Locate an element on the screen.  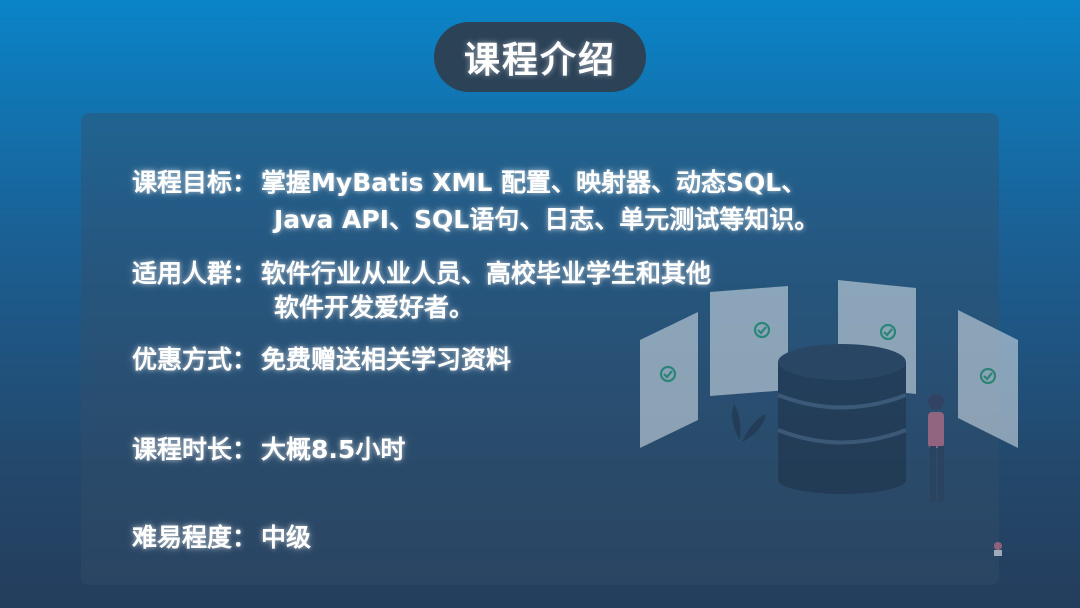
database-server-icon is located at coordinates (842, 419).